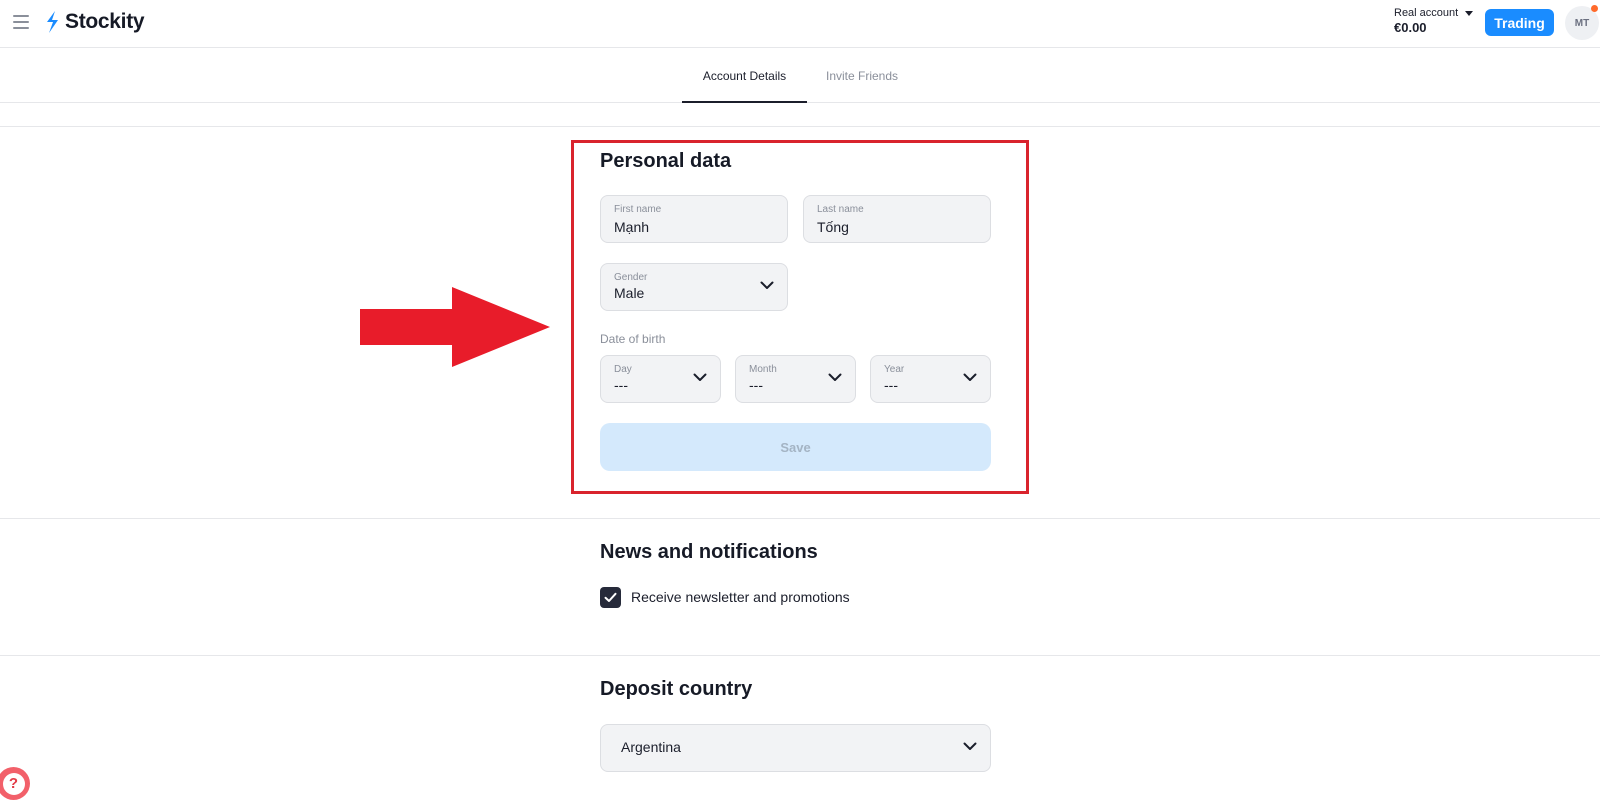  What do you see at coordinates (52, 22) in the screenshot?
I see `stockity-logo-icon` at bounding box center [52, 22].